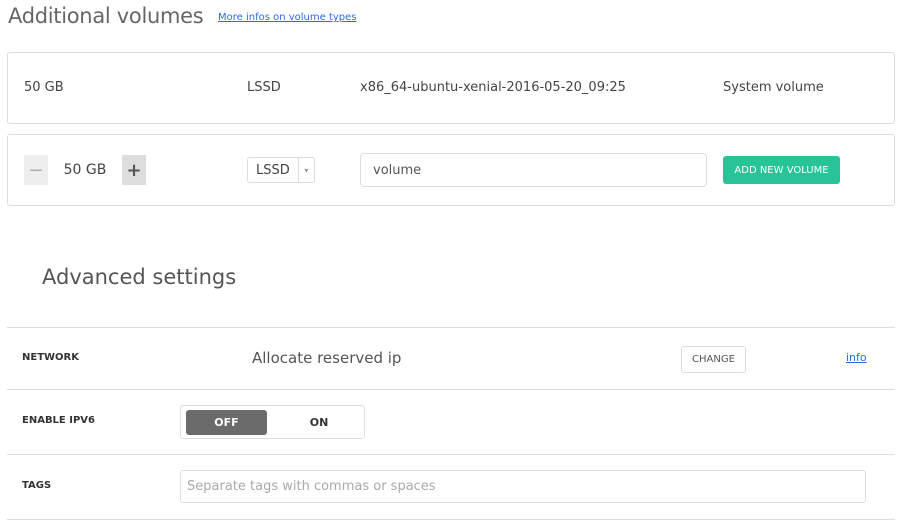 This screenshot has width=905, height=528. Describe the element at coordinates (493, 87) in the screenshot. I see `volume-image: x86_64-ubuntu-xenial-2016-05-20_09:25` at that location.